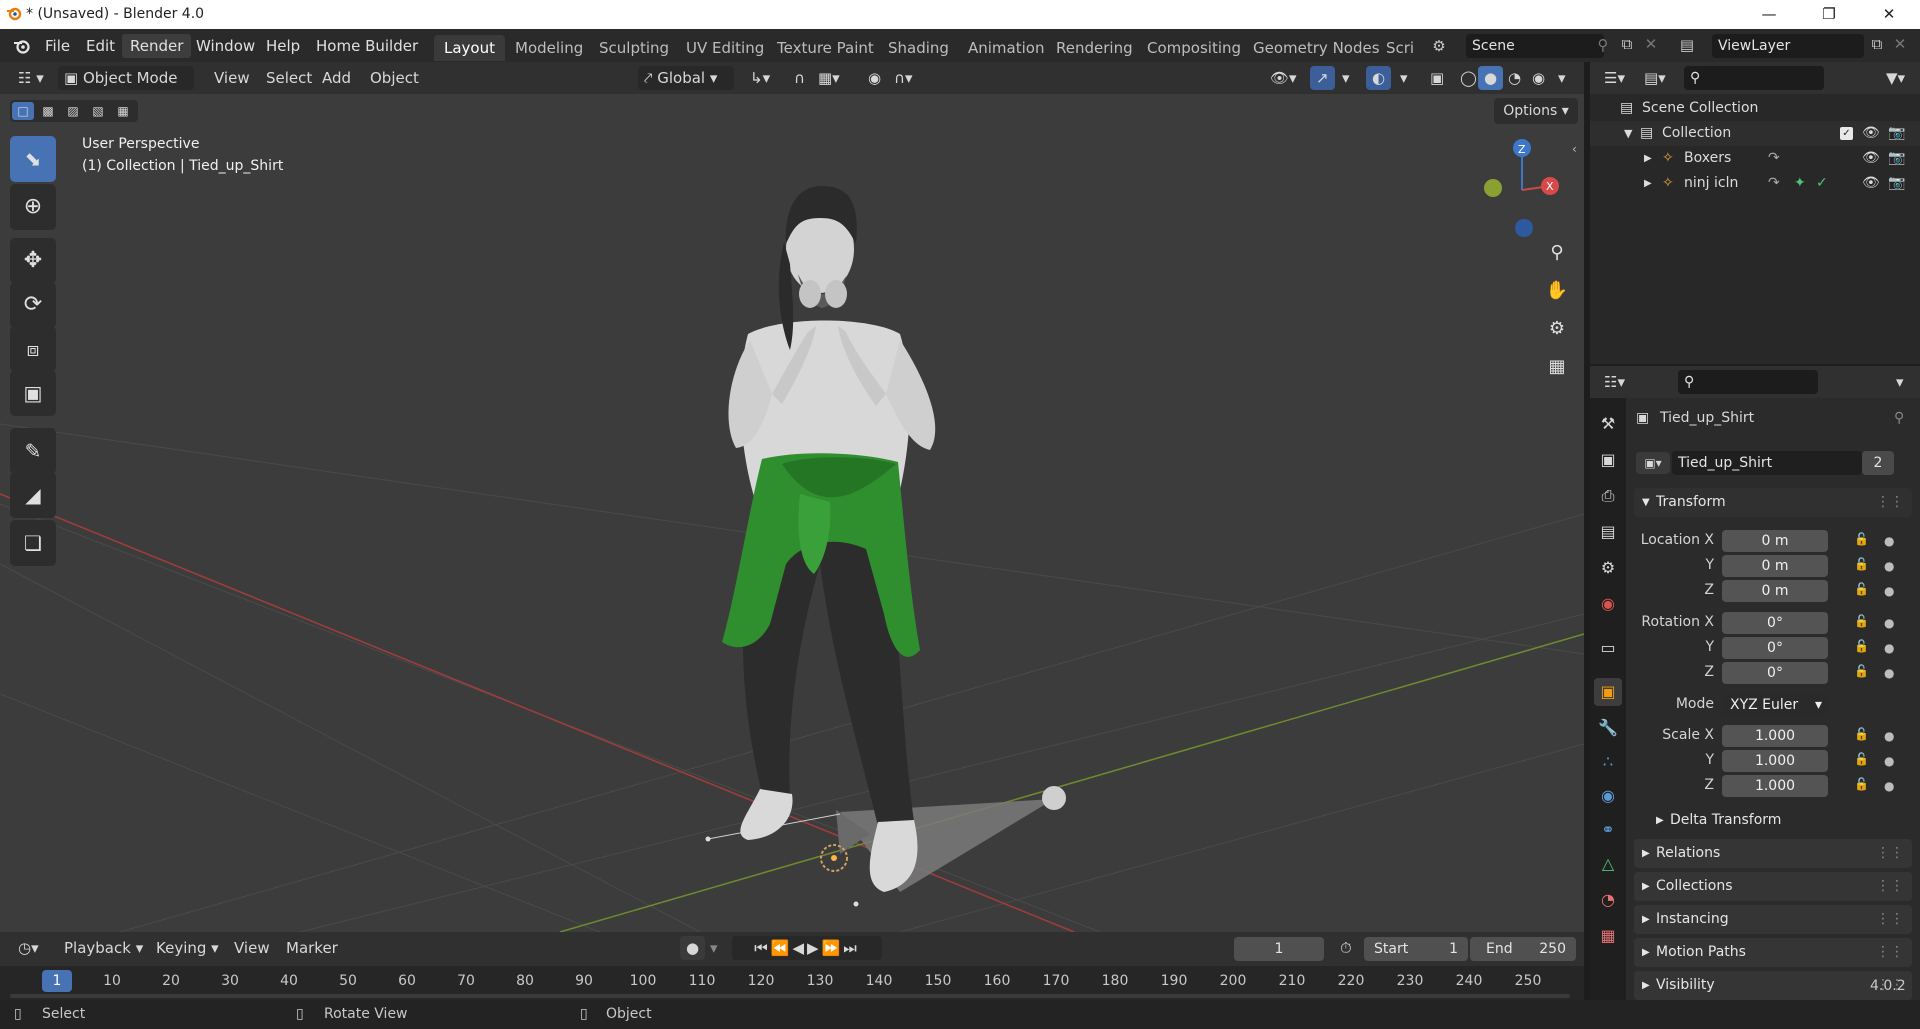 This screenshot has height=1029, width=1920. I want to click on move-icon: ✥, so click(33, 261).